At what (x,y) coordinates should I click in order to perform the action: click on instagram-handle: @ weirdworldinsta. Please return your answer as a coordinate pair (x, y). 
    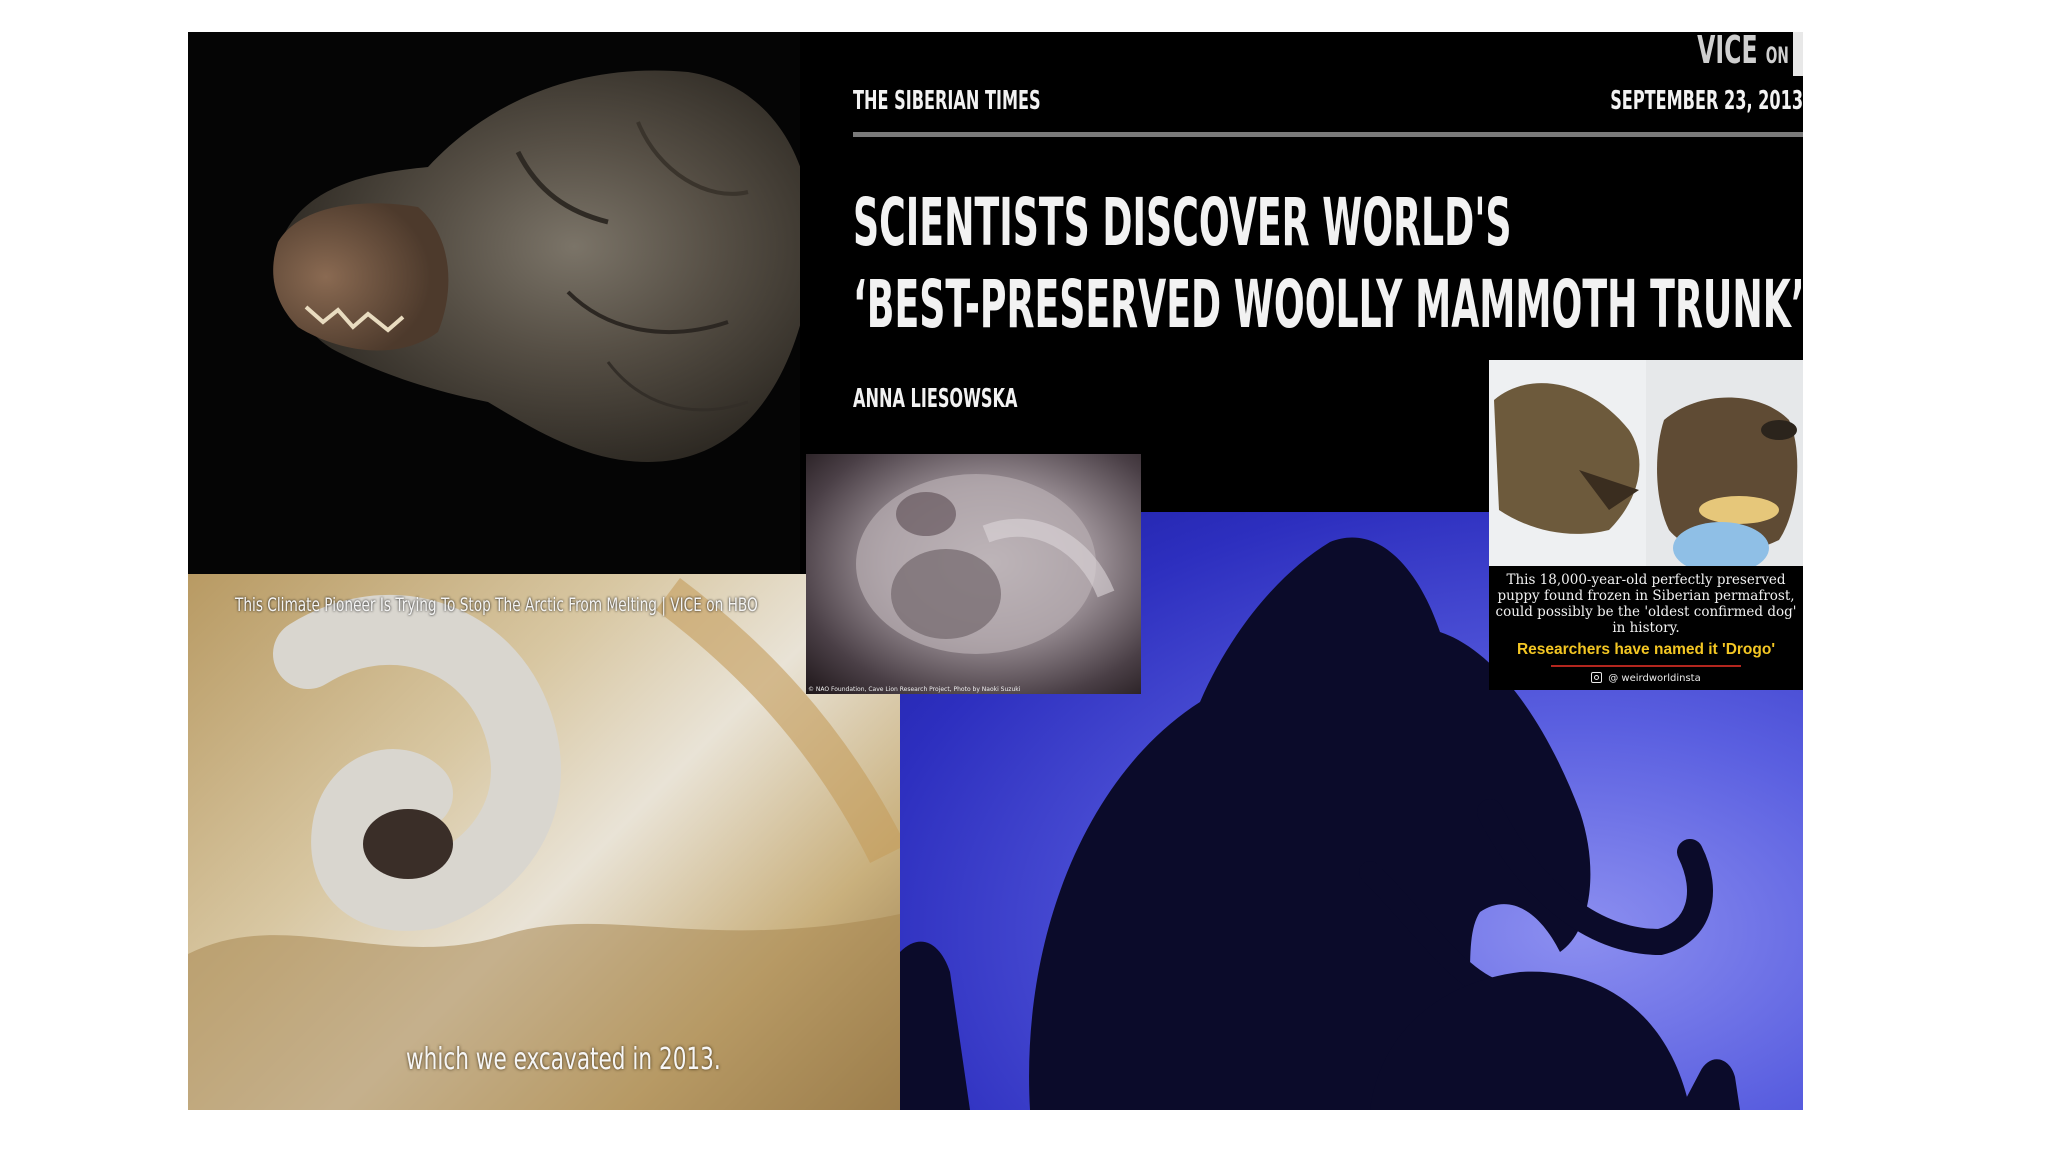
    Looking at the image, I should click on (1646, 678).